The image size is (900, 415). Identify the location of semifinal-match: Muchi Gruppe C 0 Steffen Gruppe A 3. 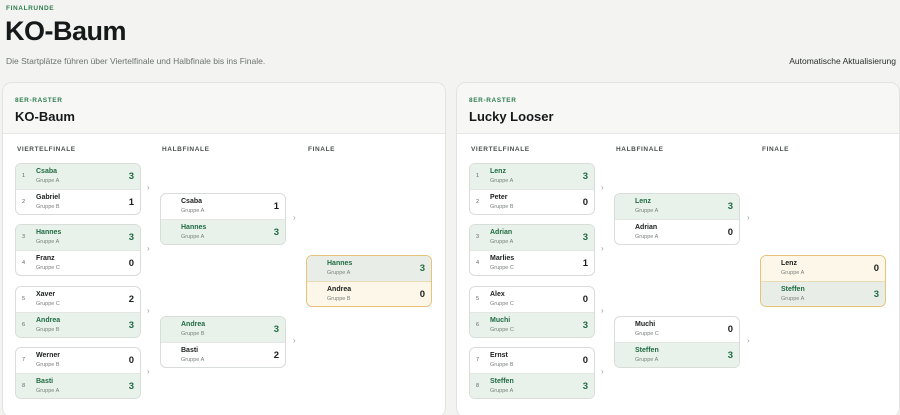
(677, 342).